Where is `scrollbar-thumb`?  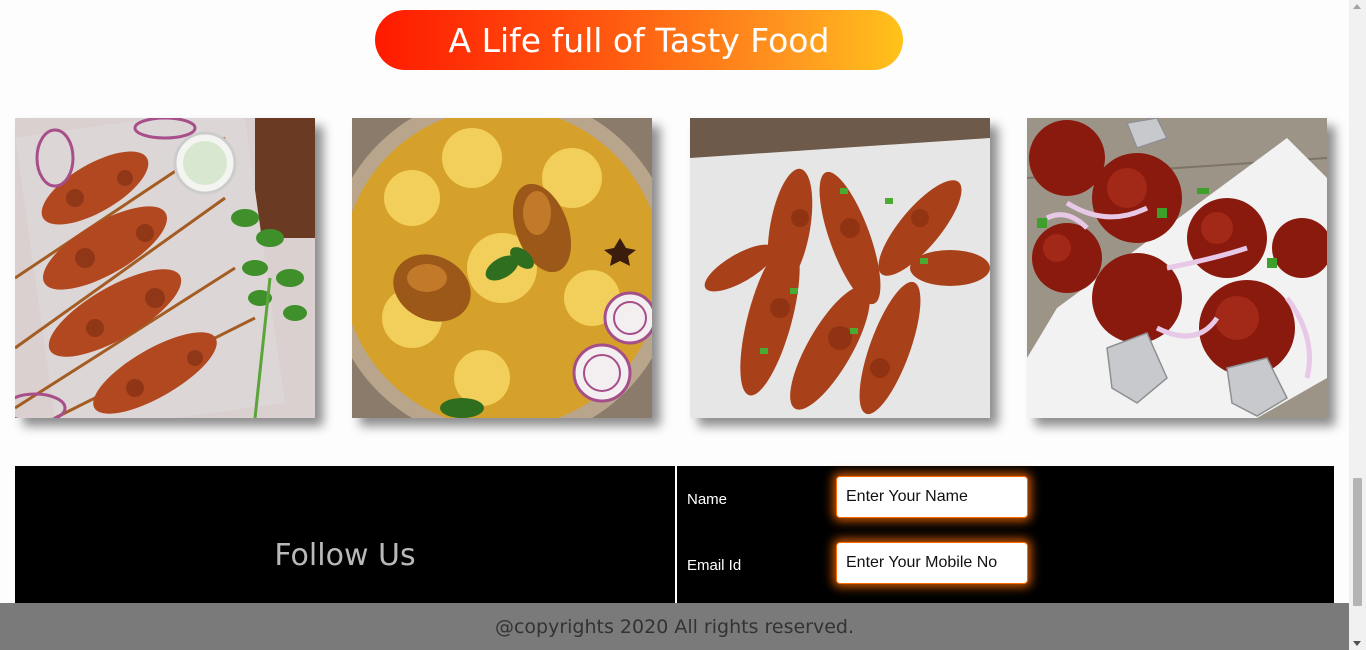 scrollbar-thumb is located at coordinates (1357, 542).